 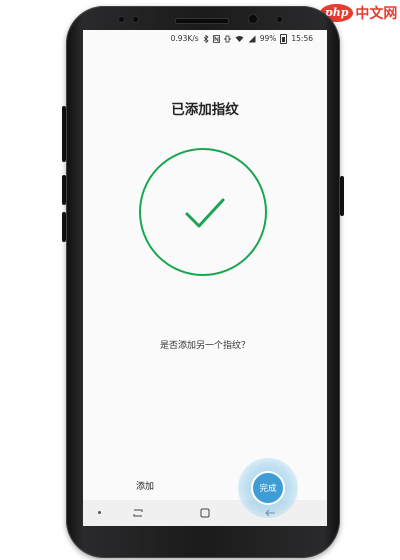 I want to click on checkmark-icon, so click(x=205, y=213).